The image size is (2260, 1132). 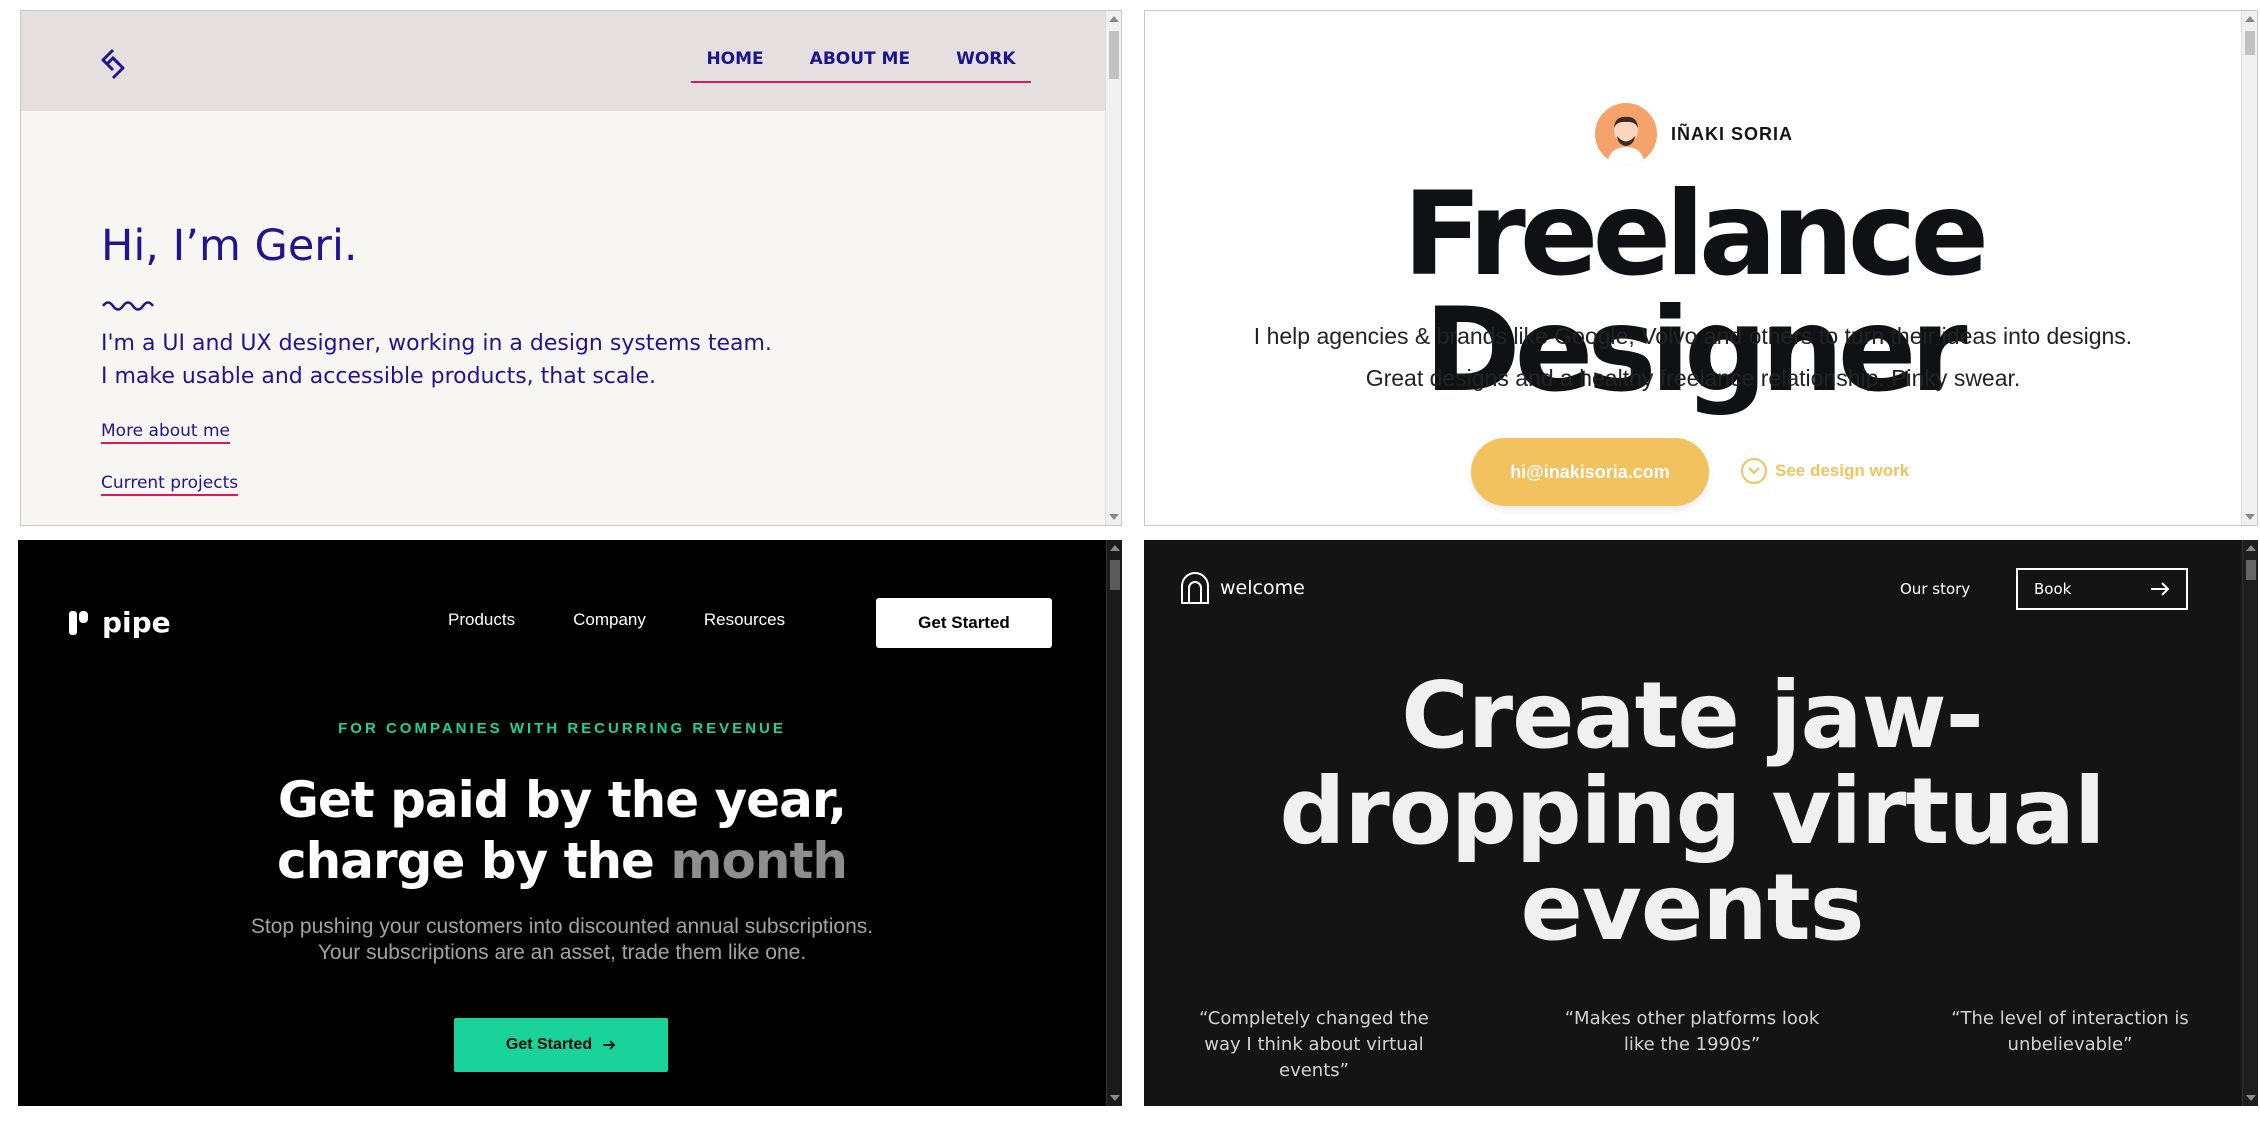 I want to click on nav-company: Company, so click(x=609, y=620).